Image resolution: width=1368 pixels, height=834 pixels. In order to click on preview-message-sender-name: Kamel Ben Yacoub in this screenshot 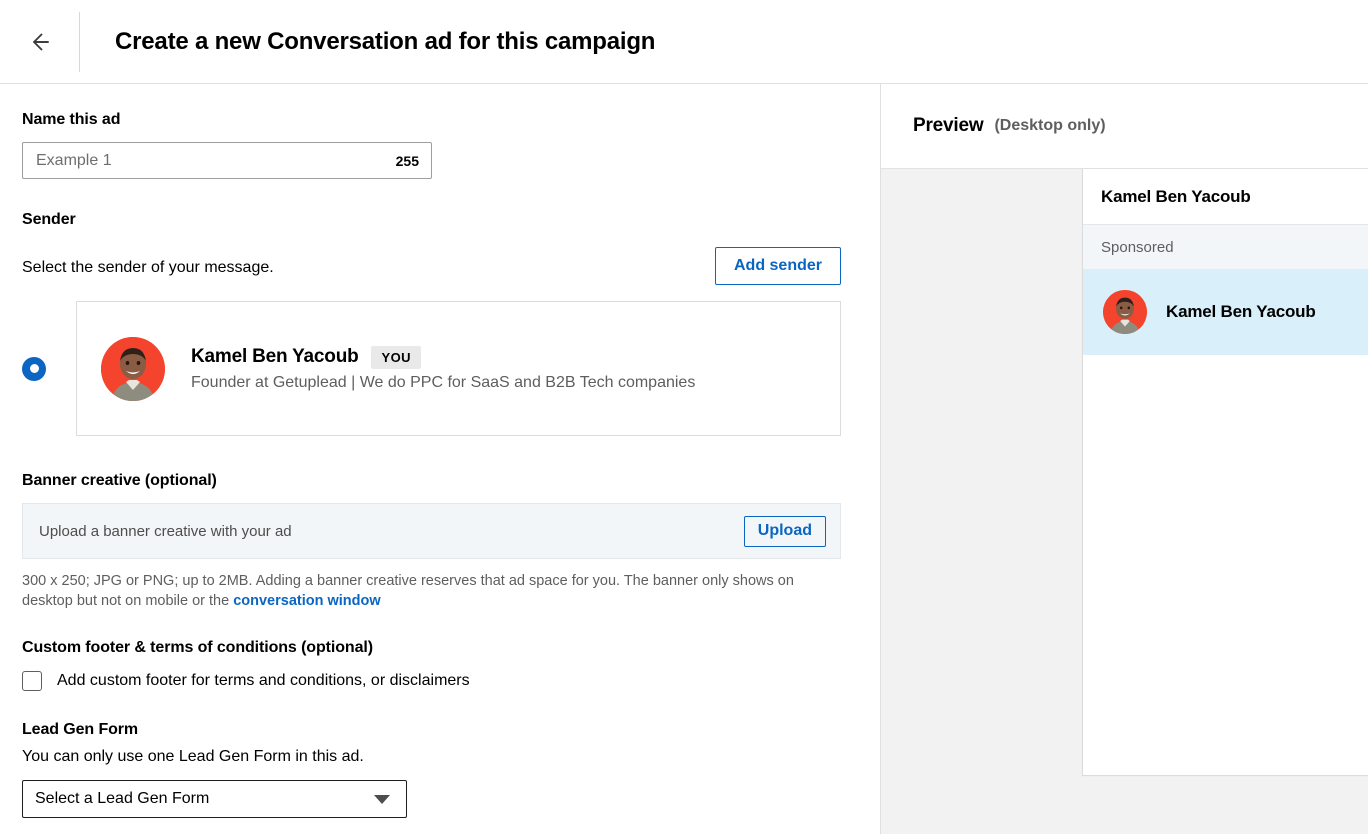, I will do `click(1241, 311)`.